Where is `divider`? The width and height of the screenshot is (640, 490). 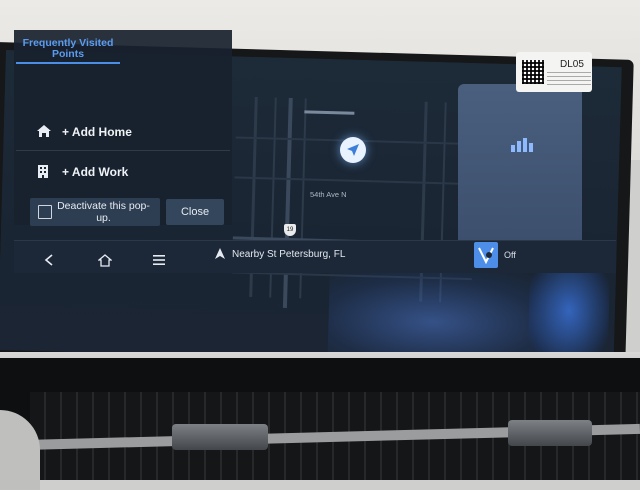 divider is located at coordinates (123, 150).